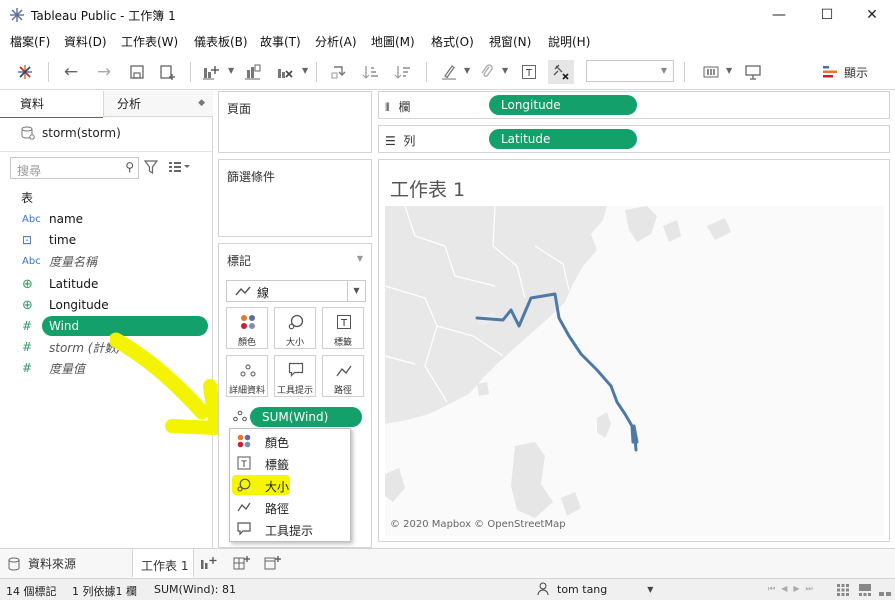  Describe the element at coordinates (151, 168) in the screenshot. I see `filter-fields-button` at that location.